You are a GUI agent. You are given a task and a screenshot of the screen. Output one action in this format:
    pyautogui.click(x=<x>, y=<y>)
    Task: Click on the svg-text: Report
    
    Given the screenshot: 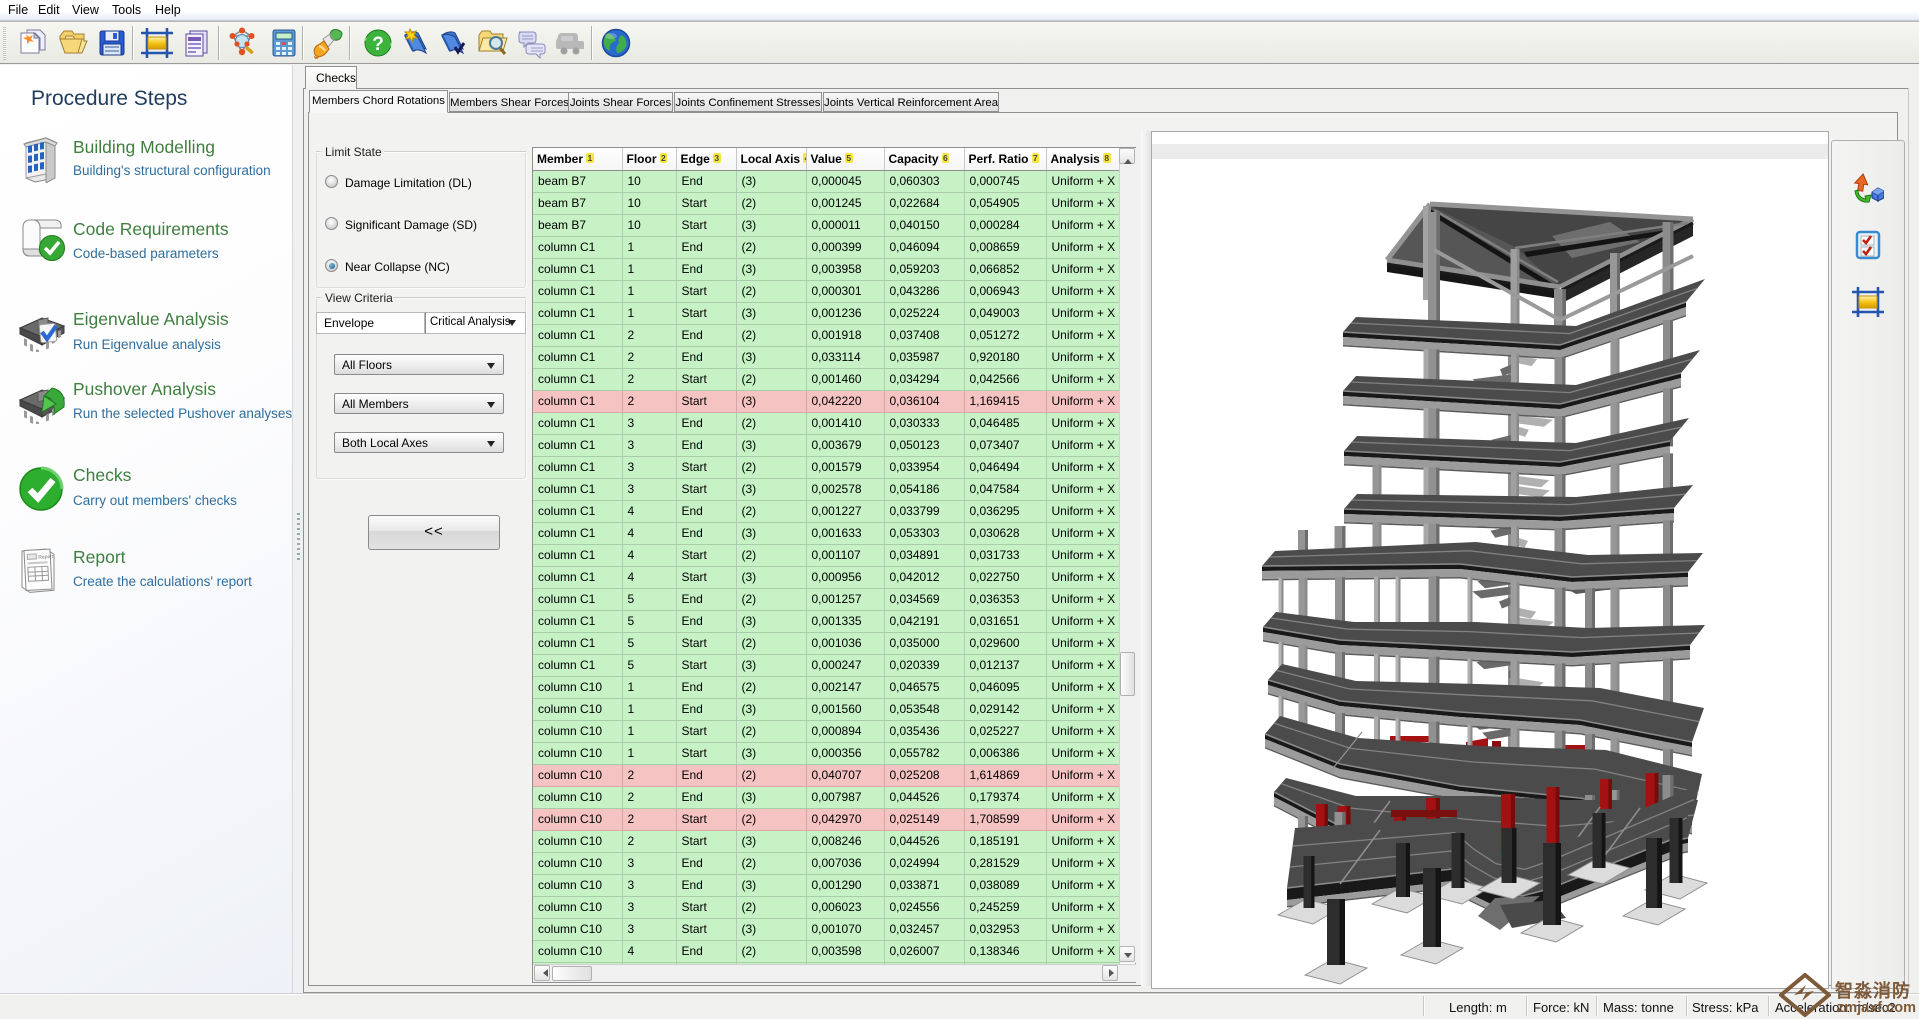 What is the action you would take?
    pyautogui.click(x=46, y=557)
    